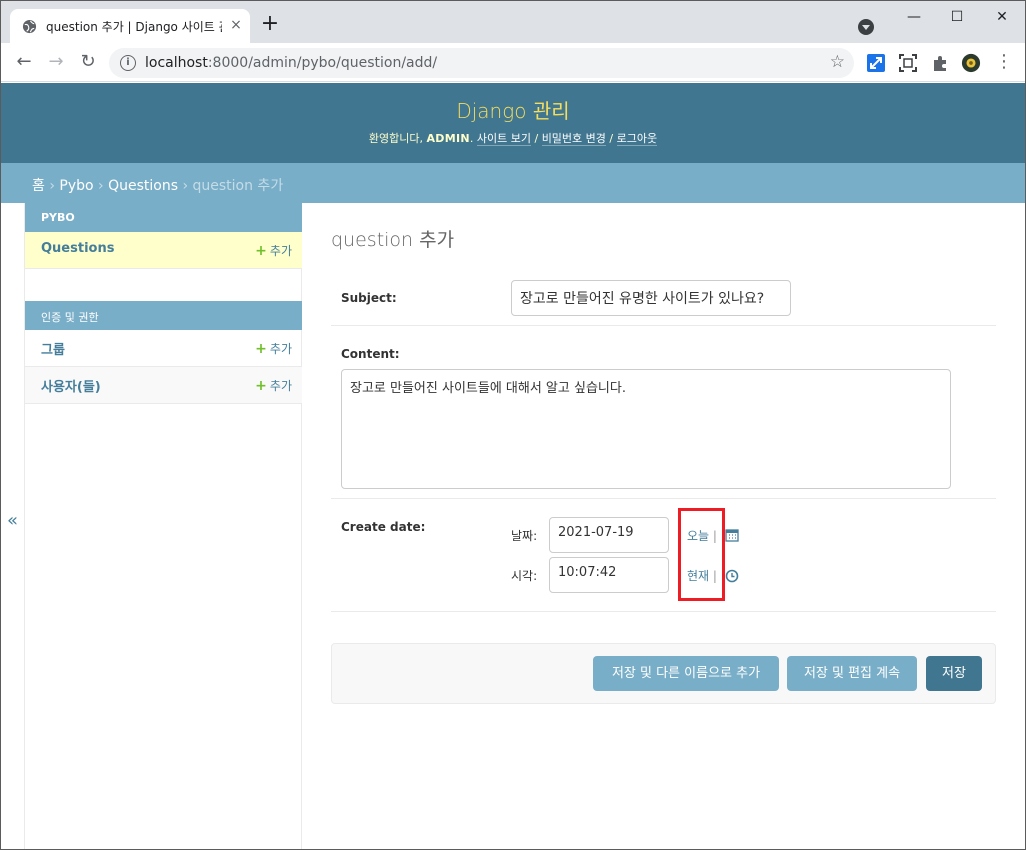 This screenshot has width=1026, height=850. Describe the element at coordinates (383, 527) in the screenshot. I see `create-date-label: Create date:` at that location.